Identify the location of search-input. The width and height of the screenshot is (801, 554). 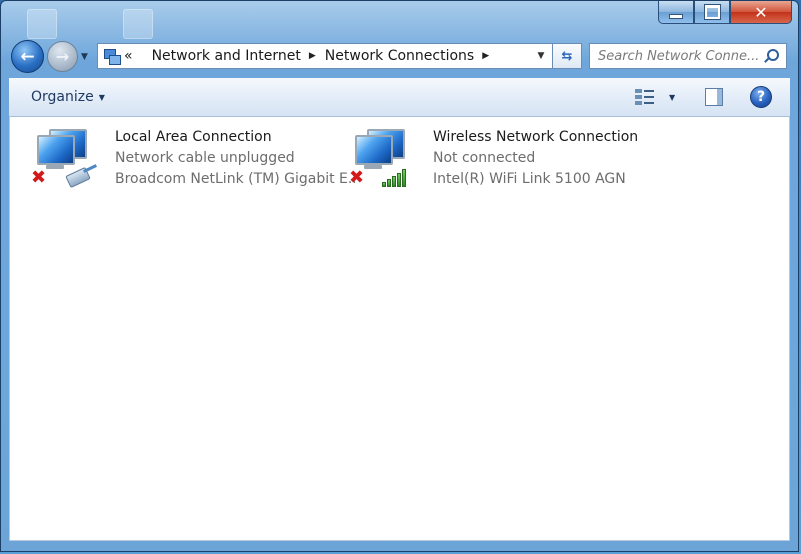
(677, 56).